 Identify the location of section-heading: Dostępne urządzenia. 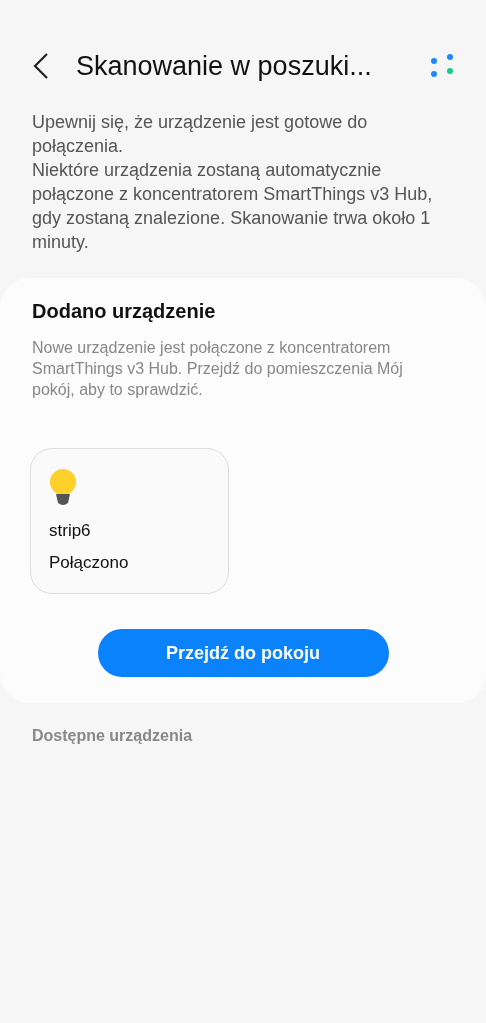
(112, 736).